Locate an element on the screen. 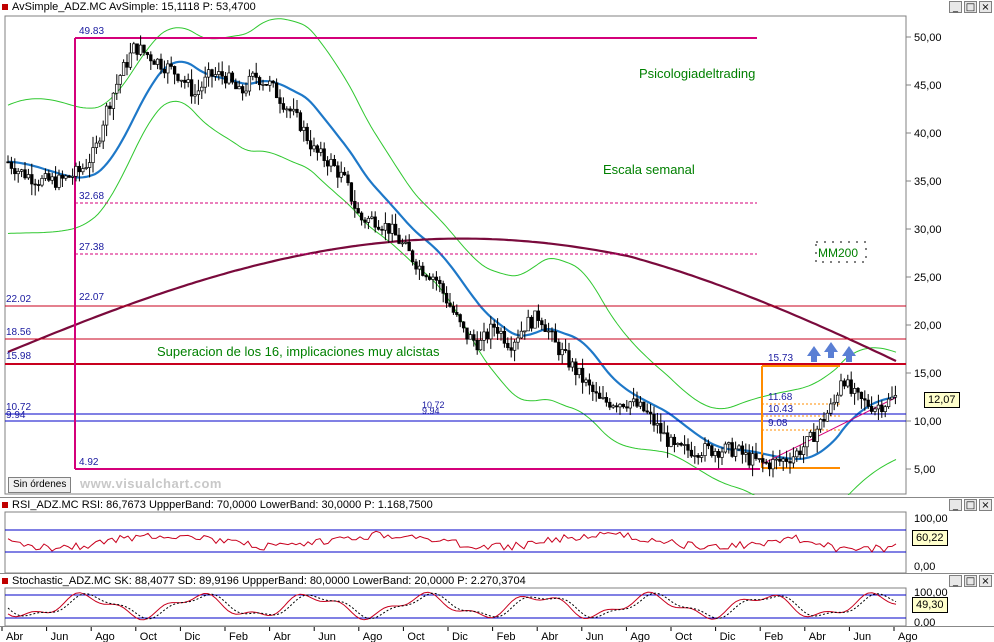  price-y-label: 10,00 is located at coordinates (928, 422).